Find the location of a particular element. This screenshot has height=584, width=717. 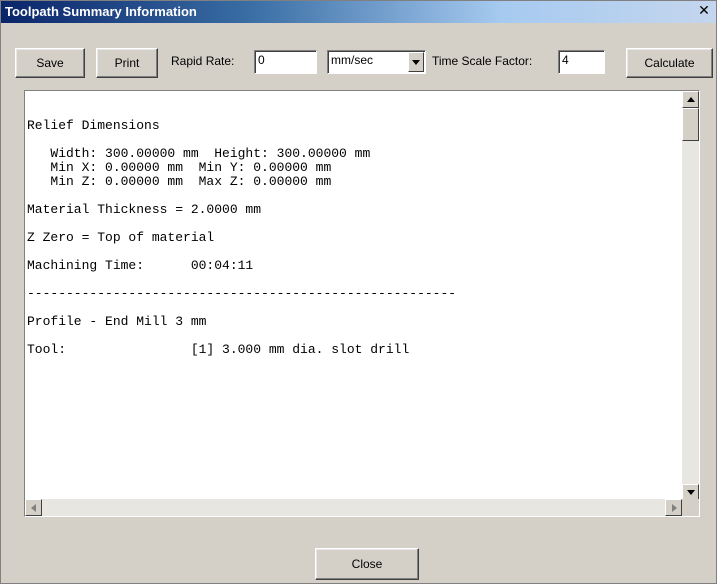

time-scale-input: 4 is located at coordinates (581, 62).